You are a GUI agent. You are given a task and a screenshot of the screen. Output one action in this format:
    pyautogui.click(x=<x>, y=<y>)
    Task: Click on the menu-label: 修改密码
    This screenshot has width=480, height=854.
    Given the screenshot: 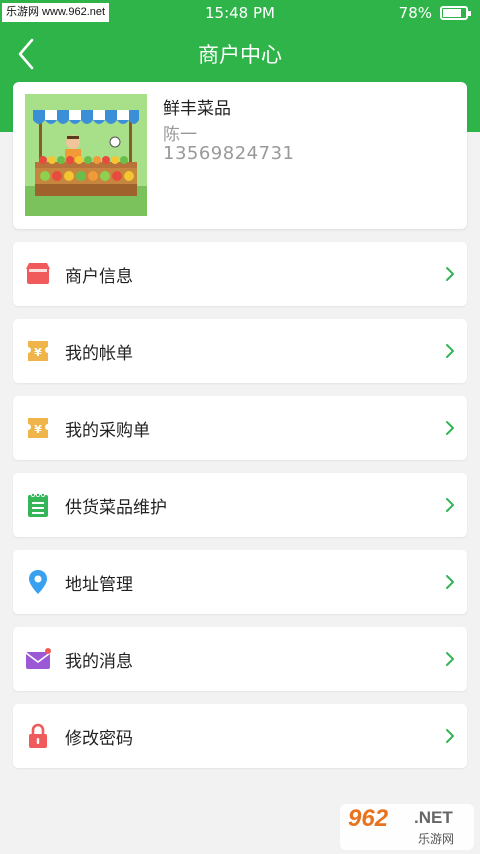 What is the action you would take?
    pyautogui.click(x=99, y=739)
    